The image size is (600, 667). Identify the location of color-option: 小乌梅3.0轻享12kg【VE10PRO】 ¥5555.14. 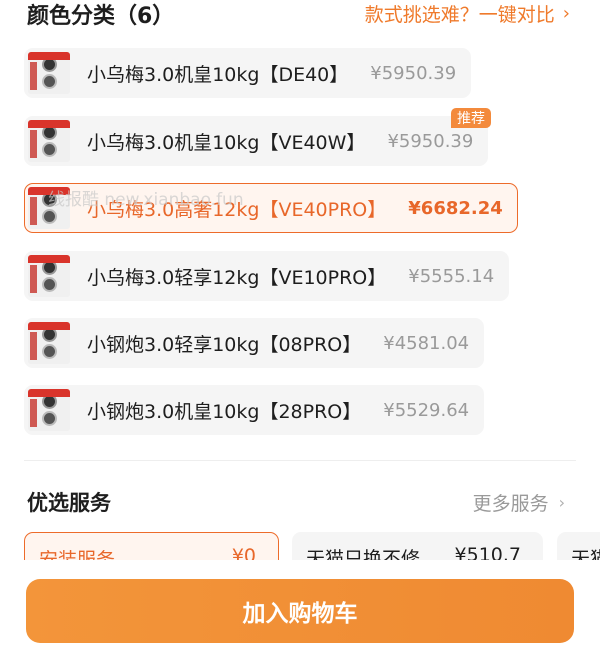
(267, 276).